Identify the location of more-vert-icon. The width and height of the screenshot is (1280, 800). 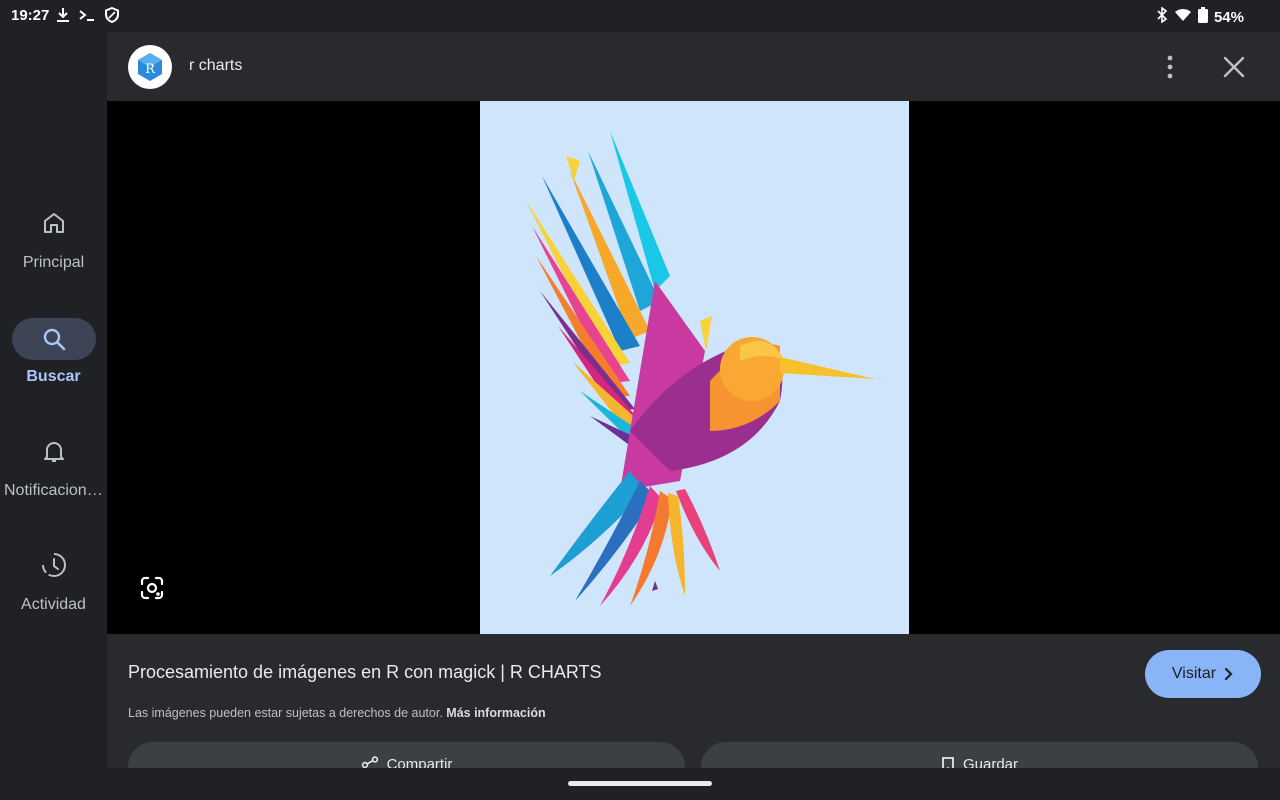
(1170, 67).